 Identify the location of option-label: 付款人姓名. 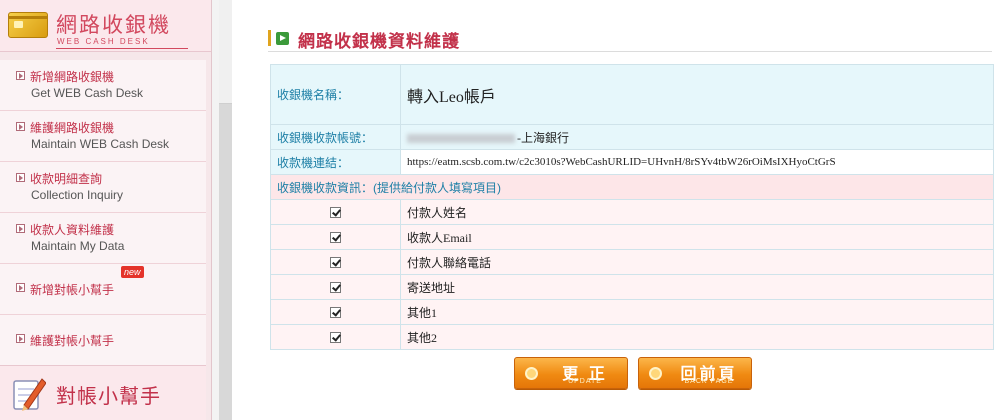
(697, 212).